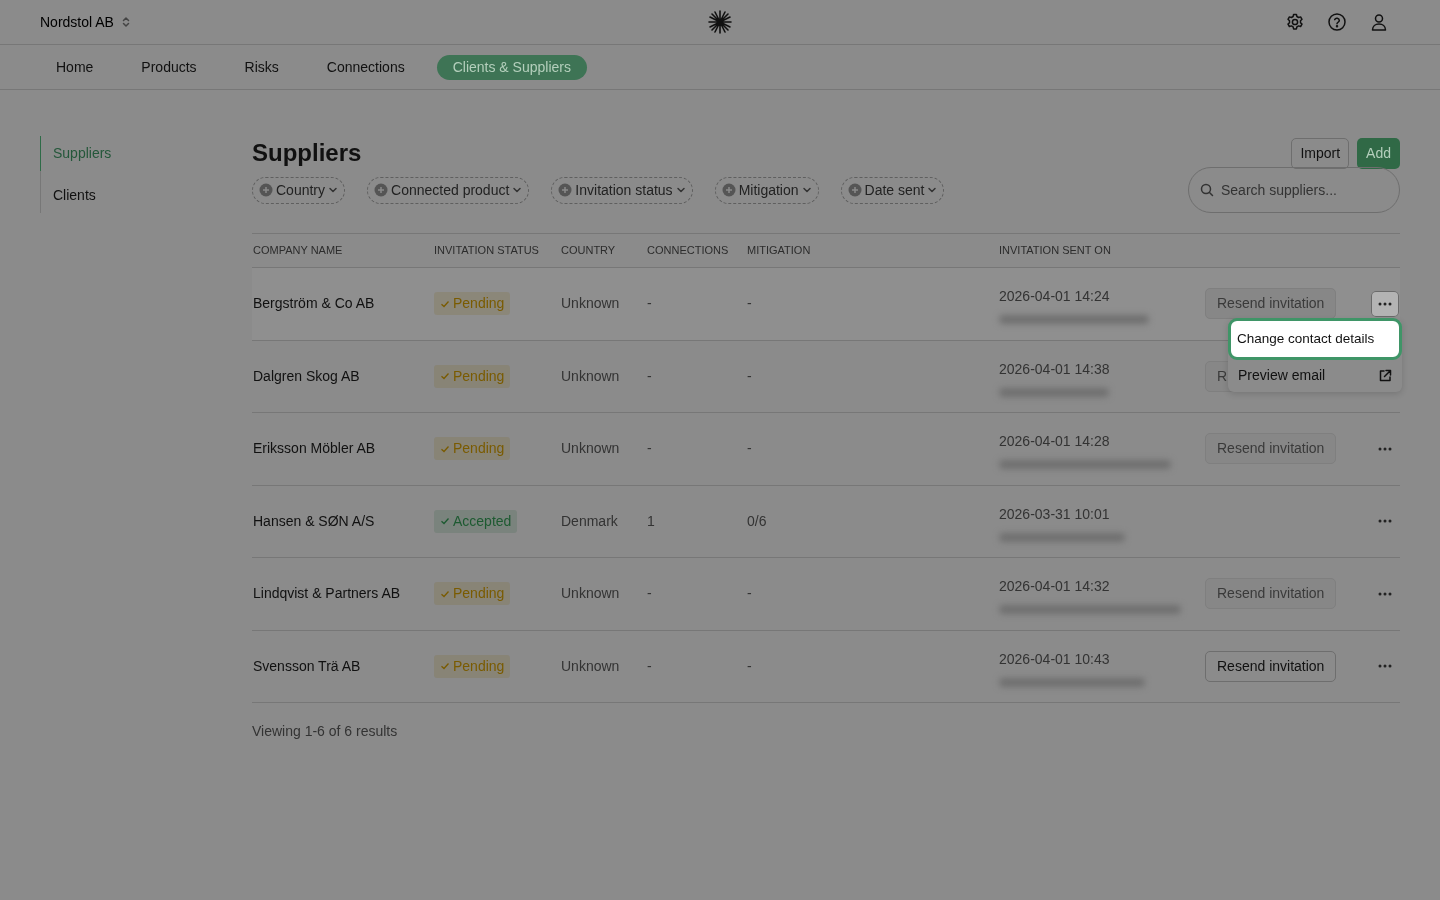 This screenshot has width=1440, height=900. I want to click on company-name: Lindqvist & Partners AB, so click(327, 593).